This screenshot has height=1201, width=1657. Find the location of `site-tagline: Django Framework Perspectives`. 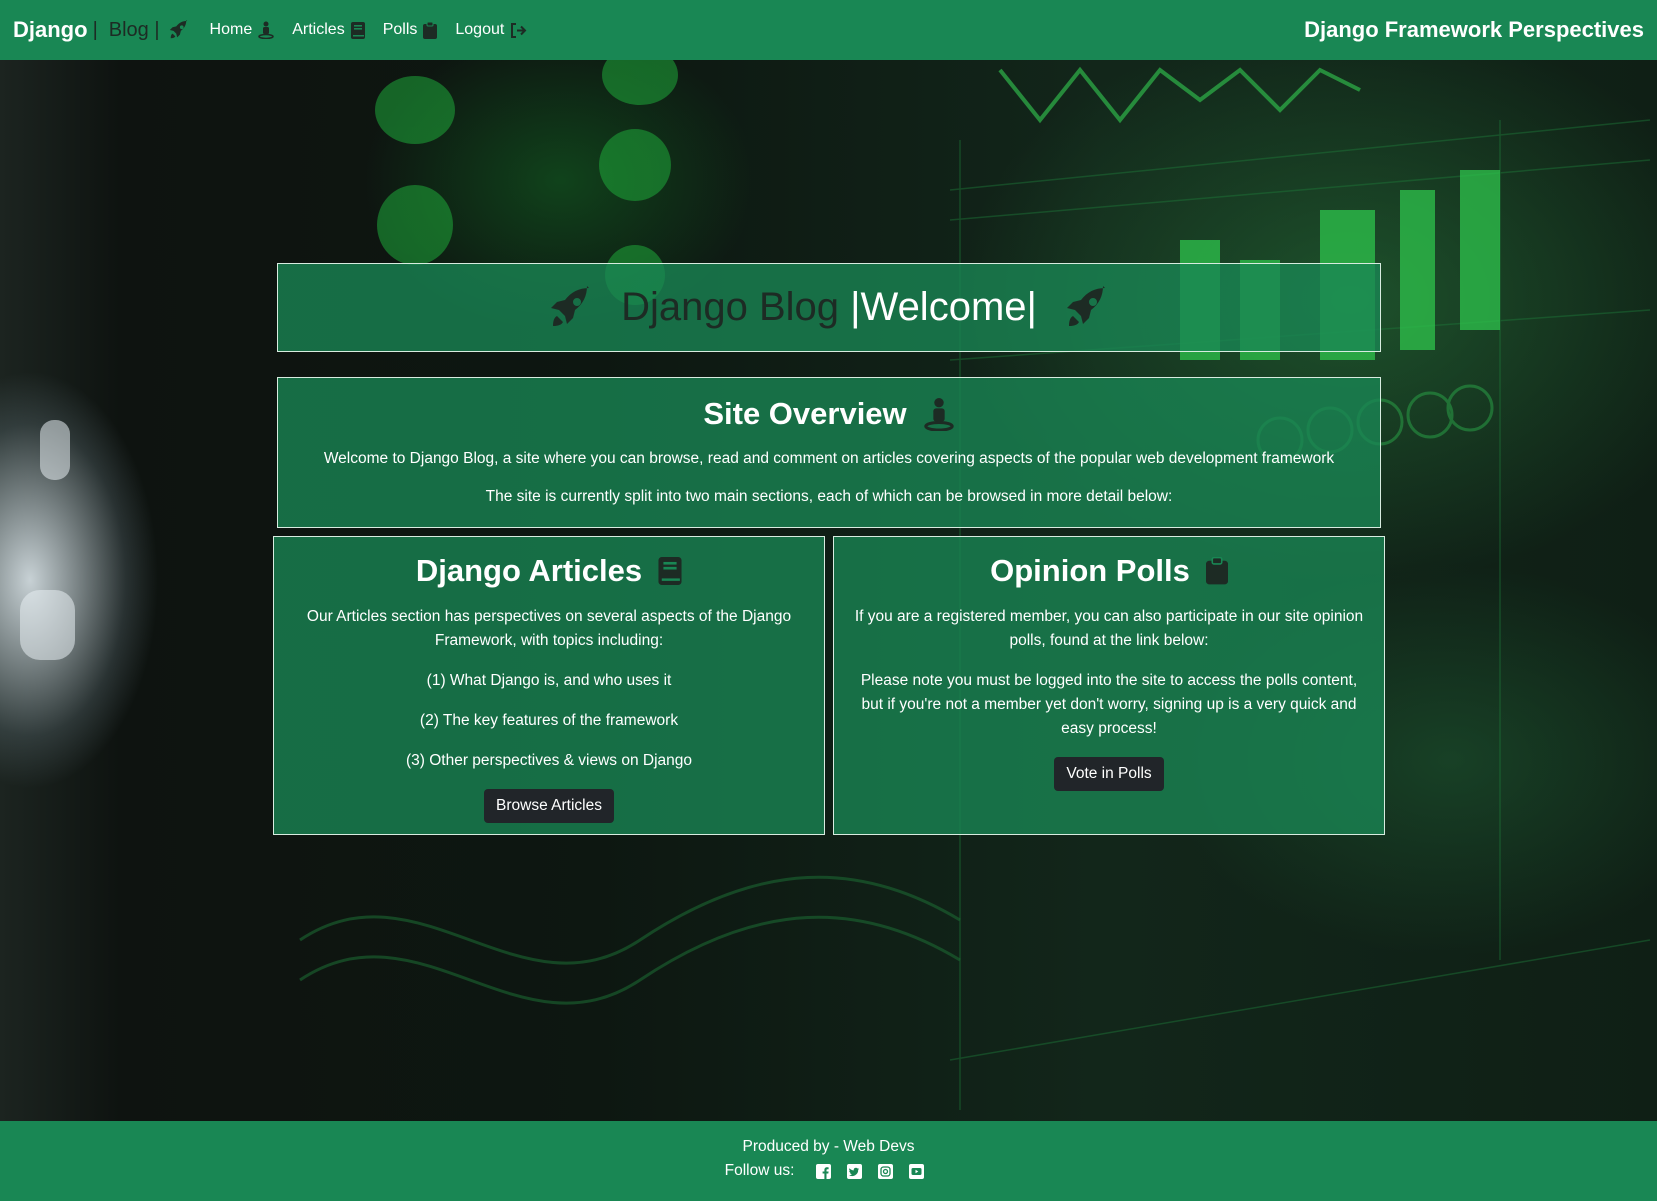

site-tagline: Django Framework Perspectives is located at coordinates (1474, 29).